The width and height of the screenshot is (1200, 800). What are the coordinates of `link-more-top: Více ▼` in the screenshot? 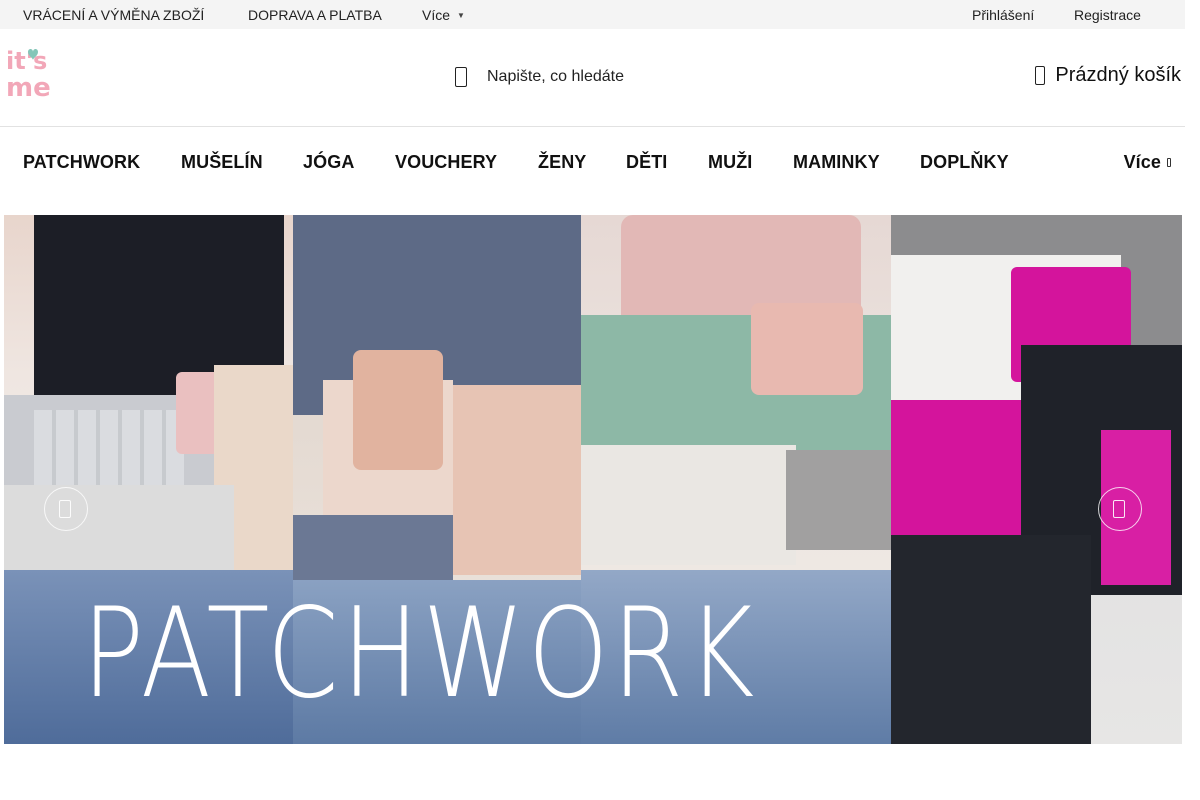 It's located at (443, 15).